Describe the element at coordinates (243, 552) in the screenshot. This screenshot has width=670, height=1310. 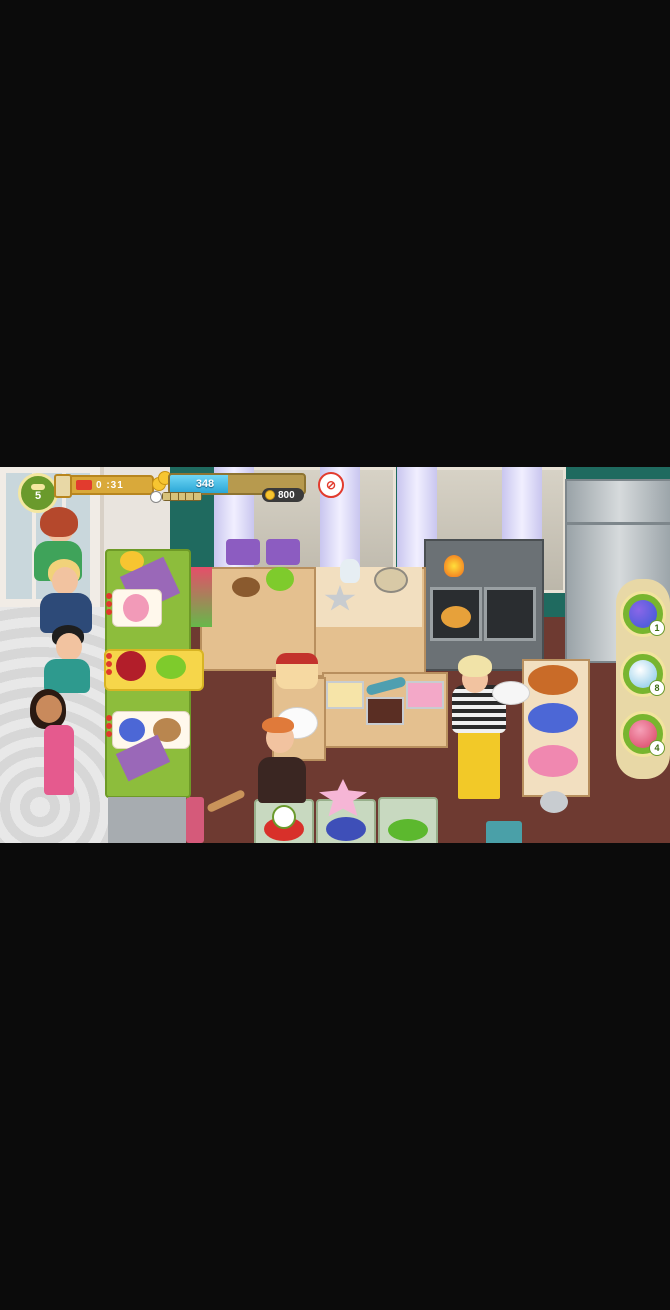
I see `chocolate-topping-dispenser` at that location.